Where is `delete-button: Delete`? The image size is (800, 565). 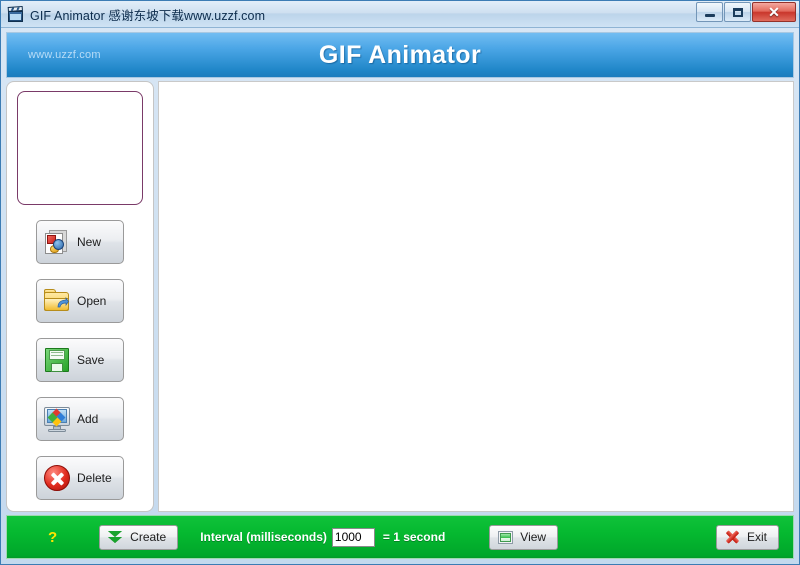
delete-button: Delete is located at coordinates (80, 478).